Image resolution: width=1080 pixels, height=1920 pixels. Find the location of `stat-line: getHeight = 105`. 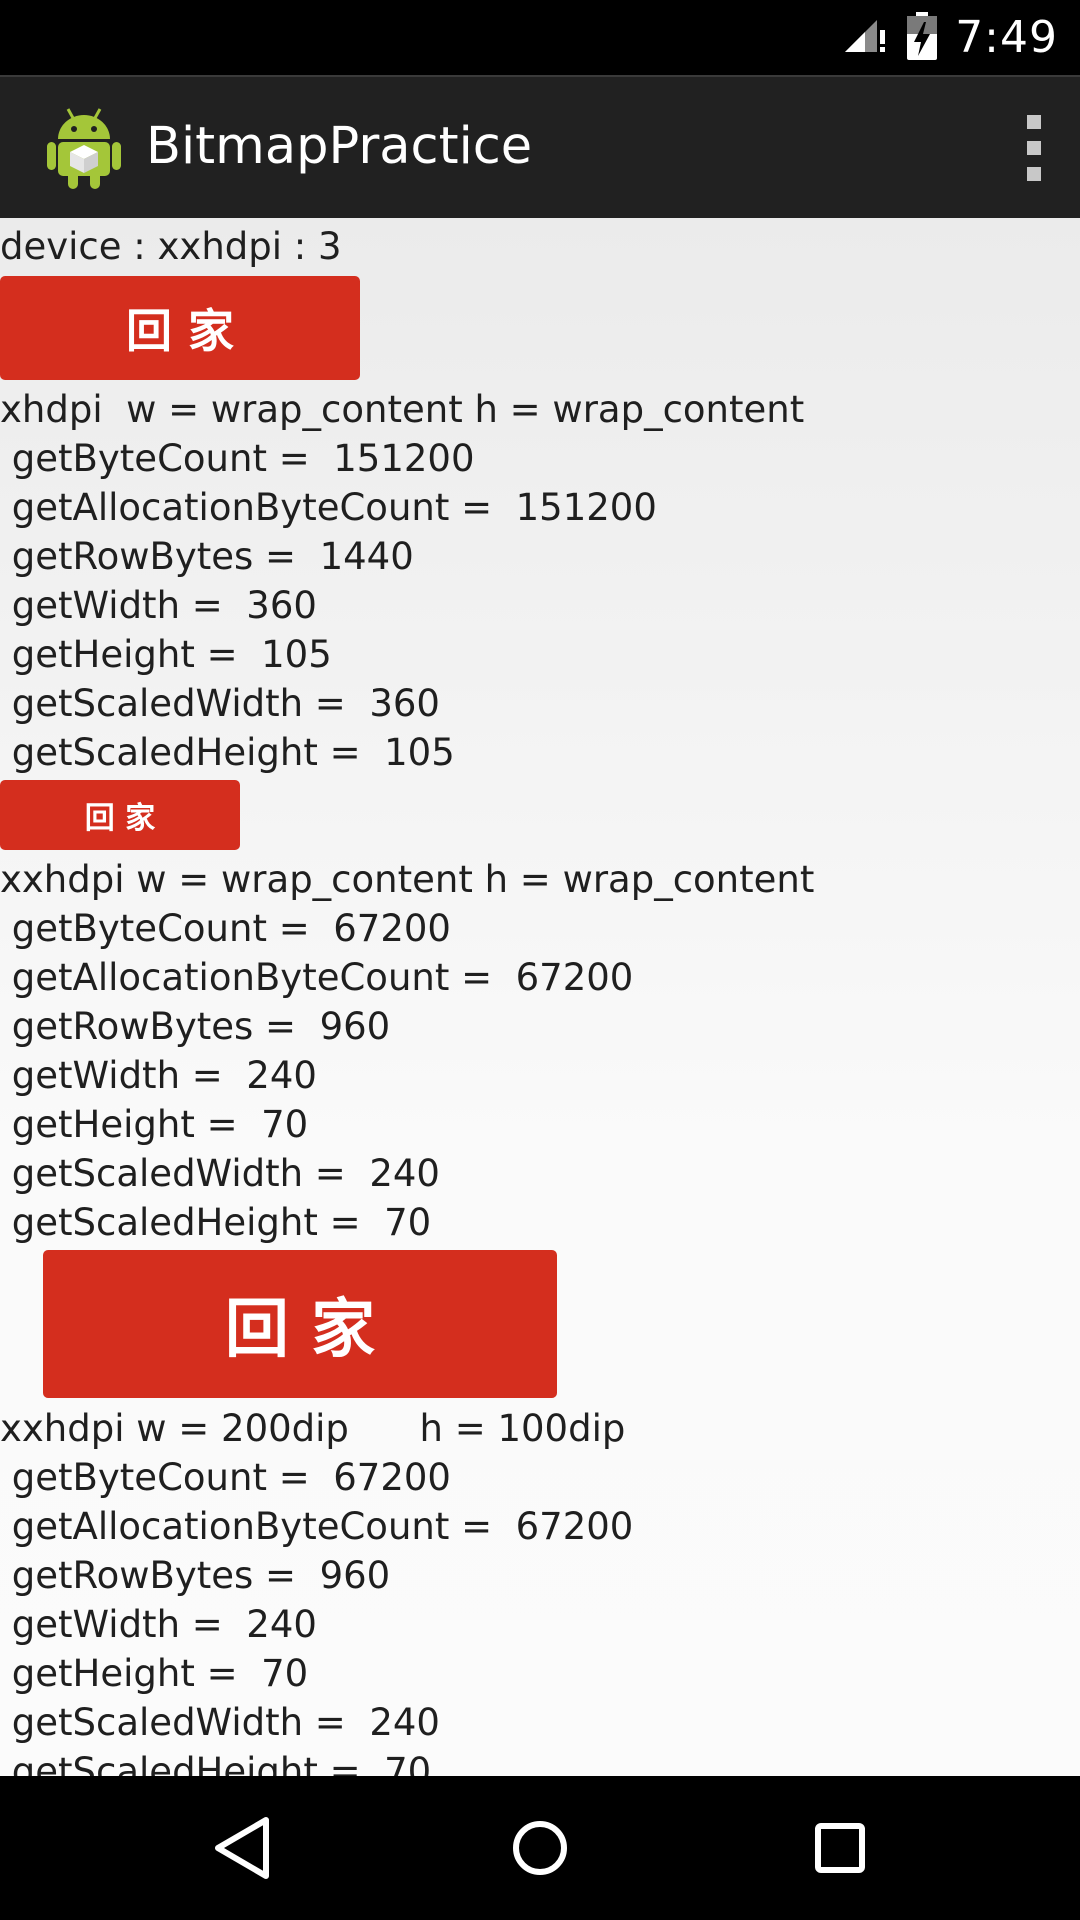

stat-line: getHeight = 105 is located at coordinates (166, 654).